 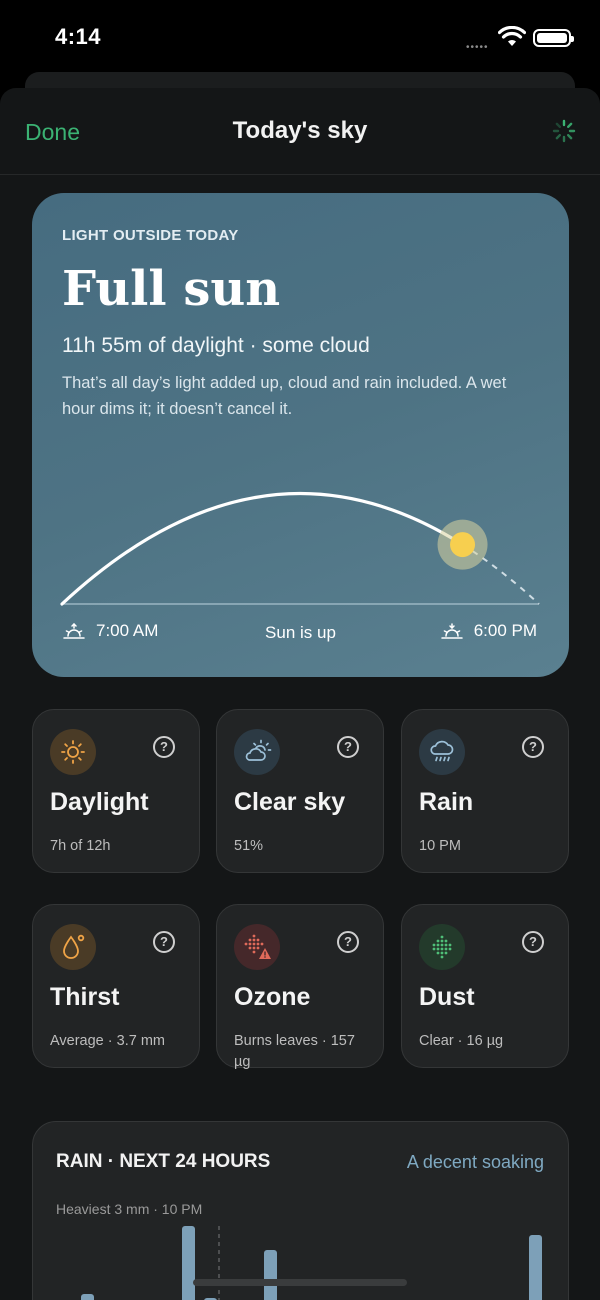 I want to click on status-time: 4:14, so click(x=78, y=36).